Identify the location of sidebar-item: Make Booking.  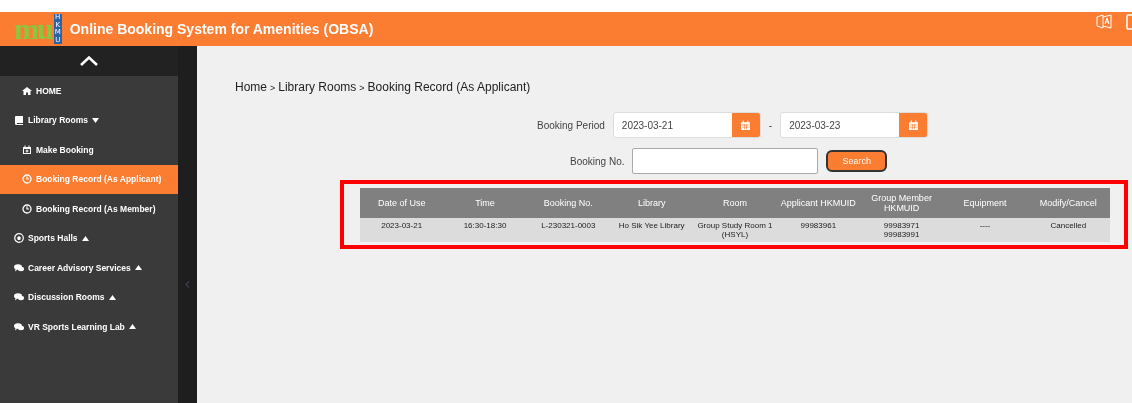
(89, 150).